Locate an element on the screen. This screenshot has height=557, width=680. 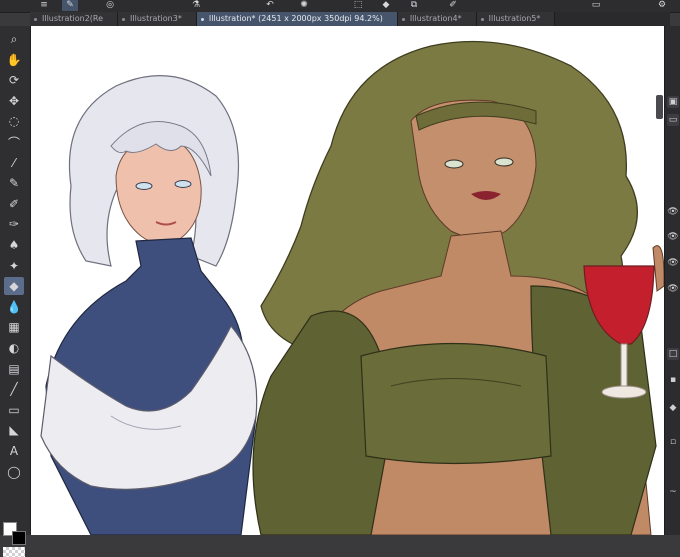
ruler-icon: ◣ is located at coordinates (14, 430).